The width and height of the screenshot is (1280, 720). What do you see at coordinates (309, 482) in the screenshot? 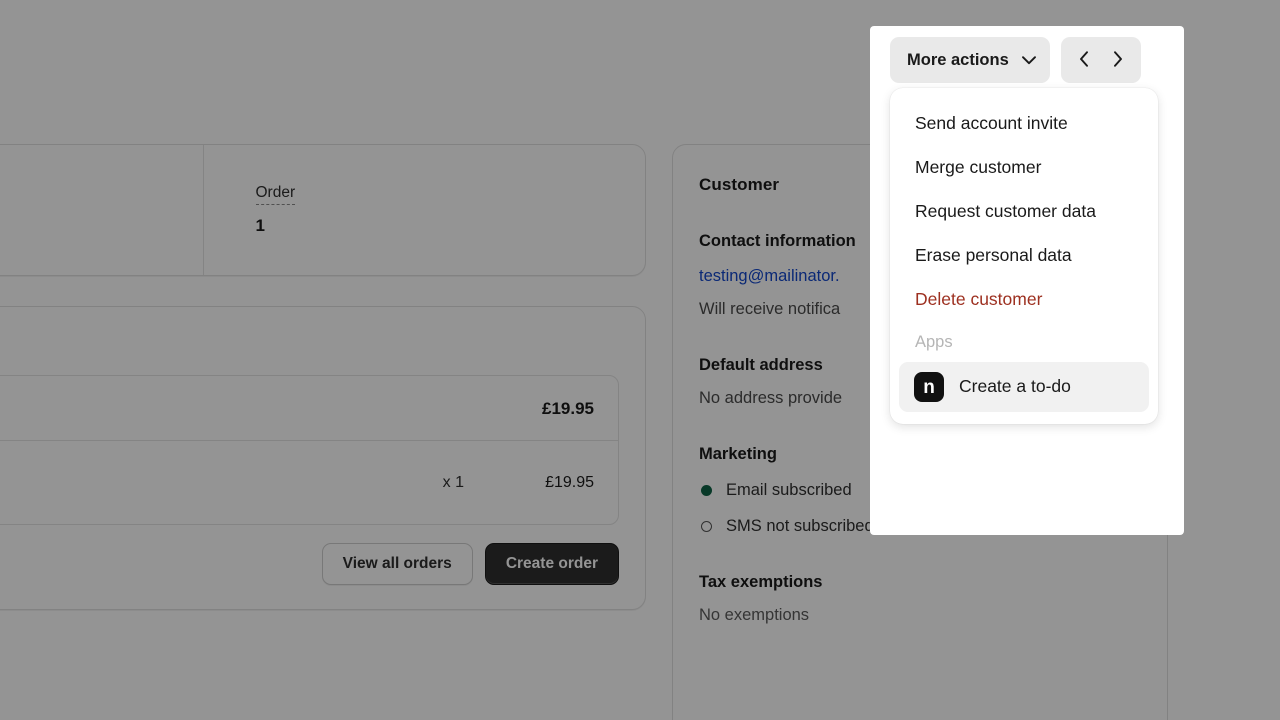
I see `order-line-item: x 1 £19.95` at bounding box center [309, 482].